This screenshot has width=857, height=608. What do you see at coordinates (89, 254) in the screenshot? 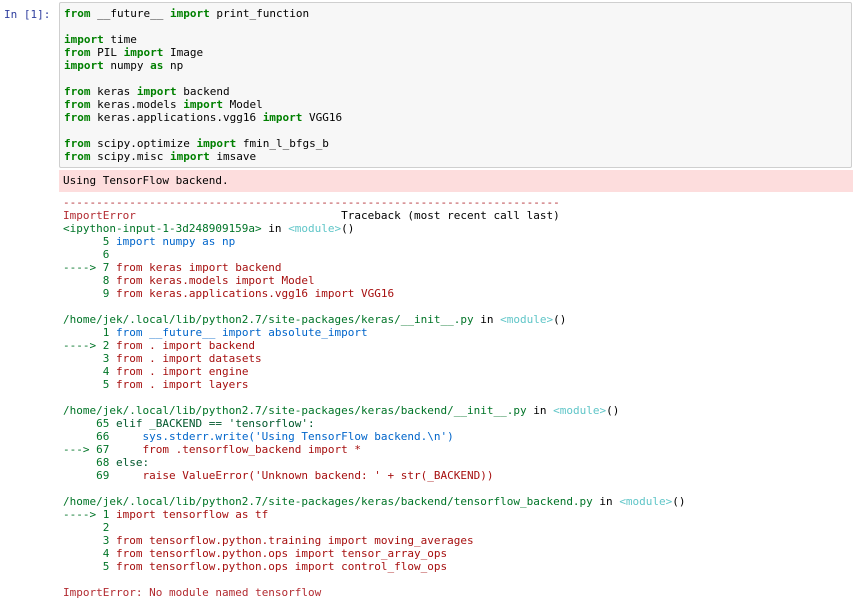
I see `traceback-token: 6` at bounding box center [89, 254].